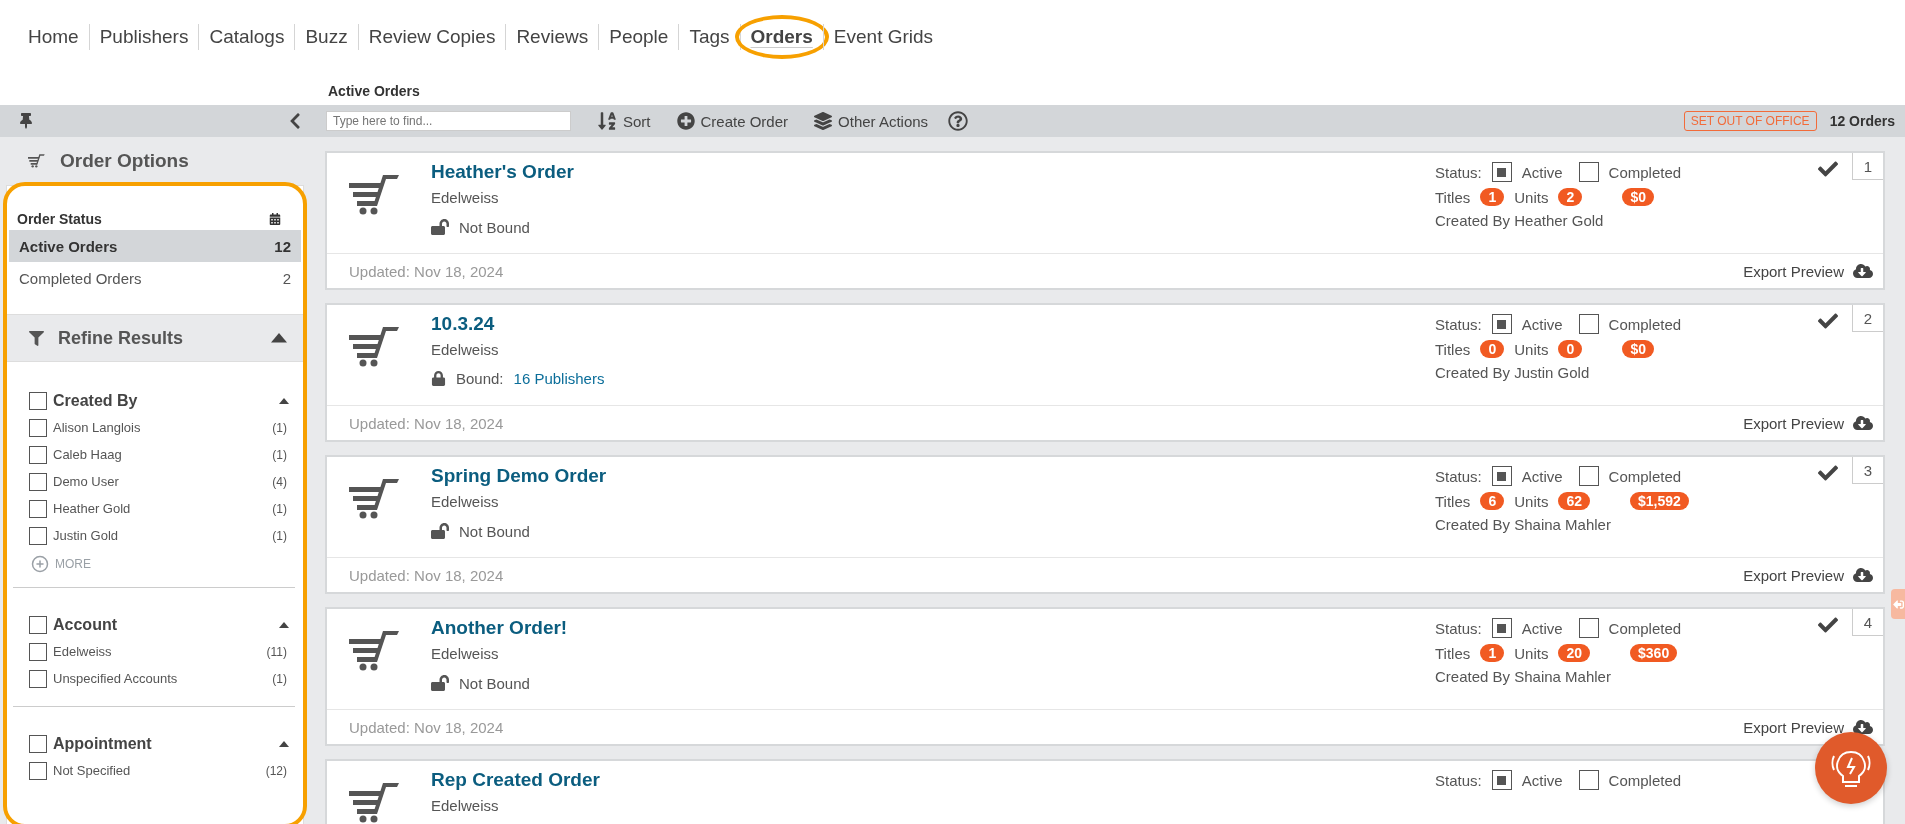 Image resolution: width=1905 pixels, height=824 pixels. What do you see at coordinates (124, 161) in the screenshot?
I see `sidebar-title: Order Options` at bounding box center [124, 161].